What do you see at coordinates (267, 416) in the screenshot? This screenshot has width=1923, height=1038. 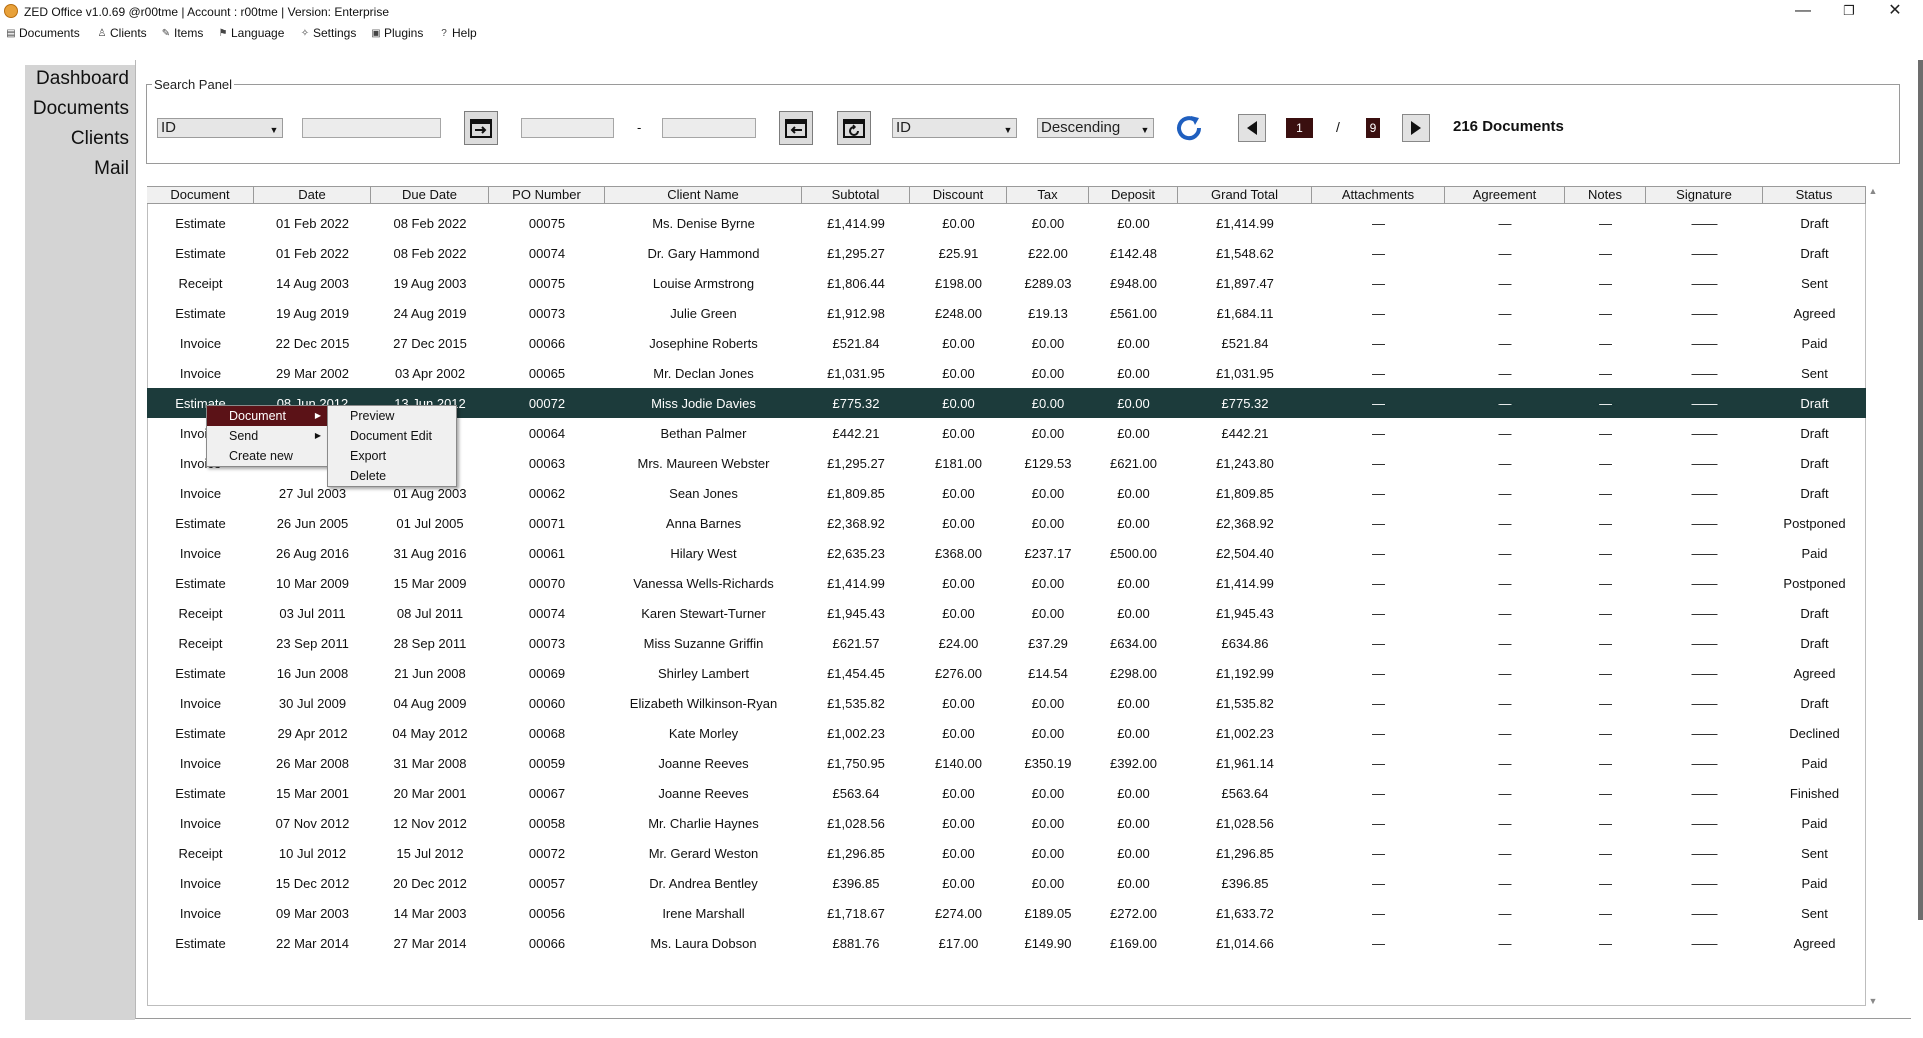 I see `context-menu-document: Document ▶` at bounding box center [267, 416].